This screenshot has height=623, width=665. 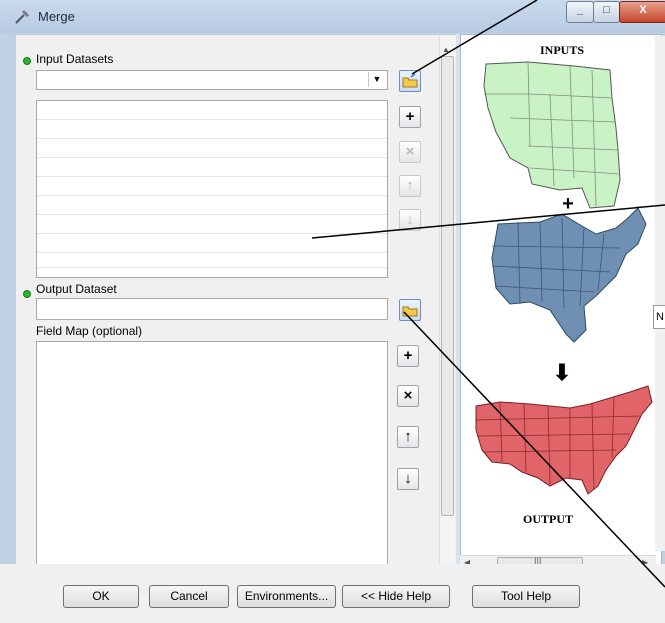 What do you see at coordinates (189, 596) in the screenshot?
I see `cancel-button: Cancel` at bounding box center [189, 596].